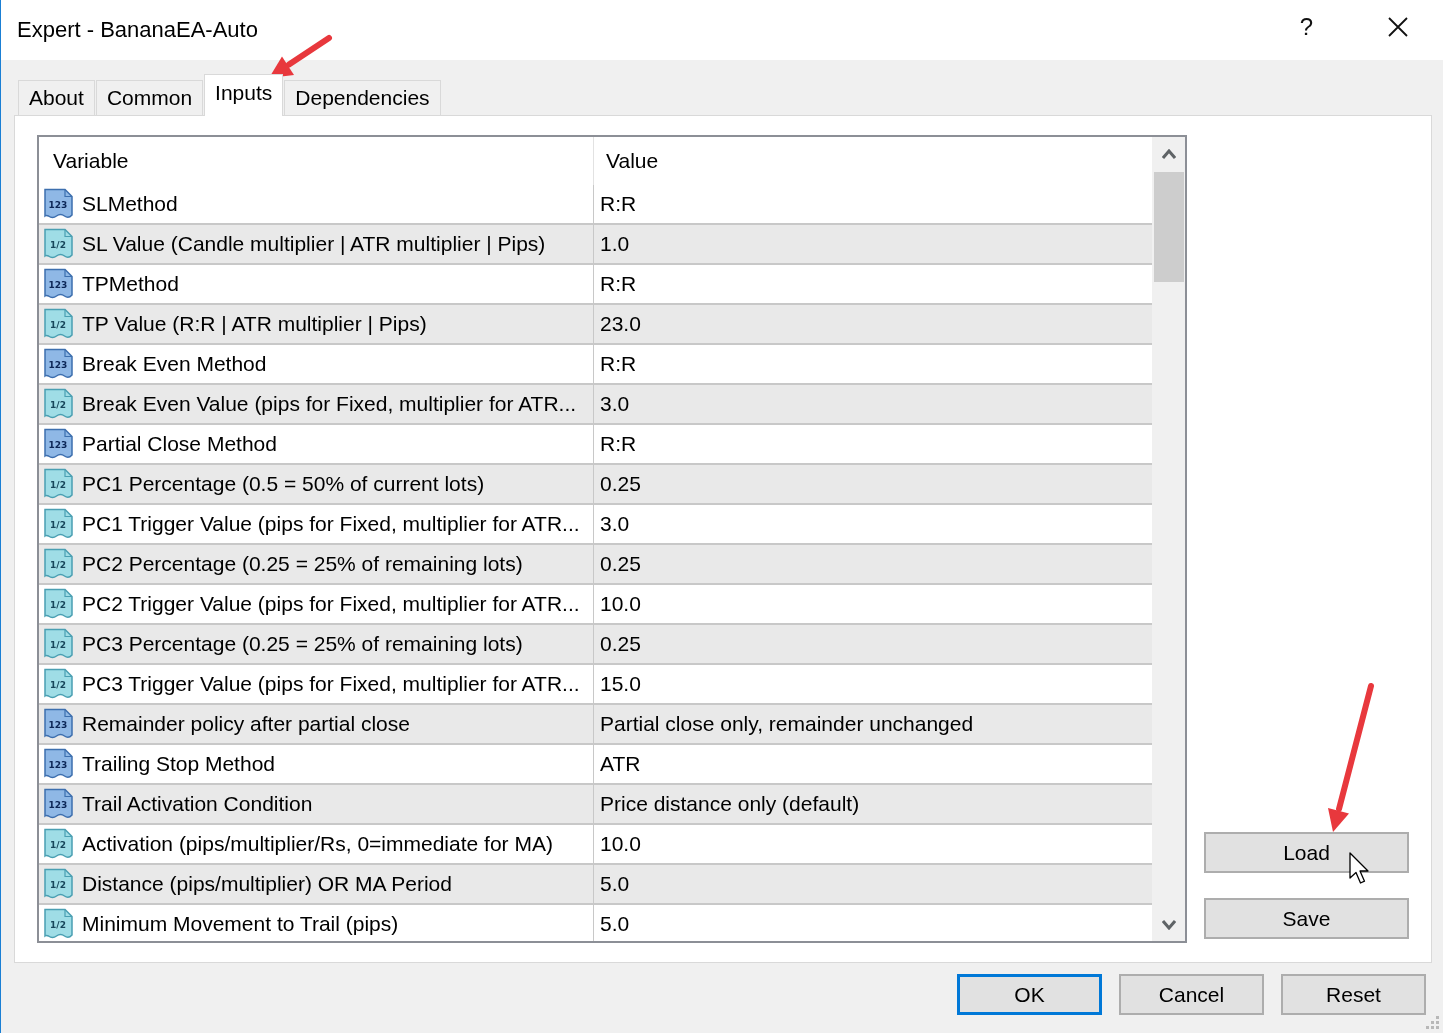 This screenshot has height=1033, width=1443. Describe the element at coordinates (362, 97) in the screenshot. I see `tab: Dependencies` at that location.